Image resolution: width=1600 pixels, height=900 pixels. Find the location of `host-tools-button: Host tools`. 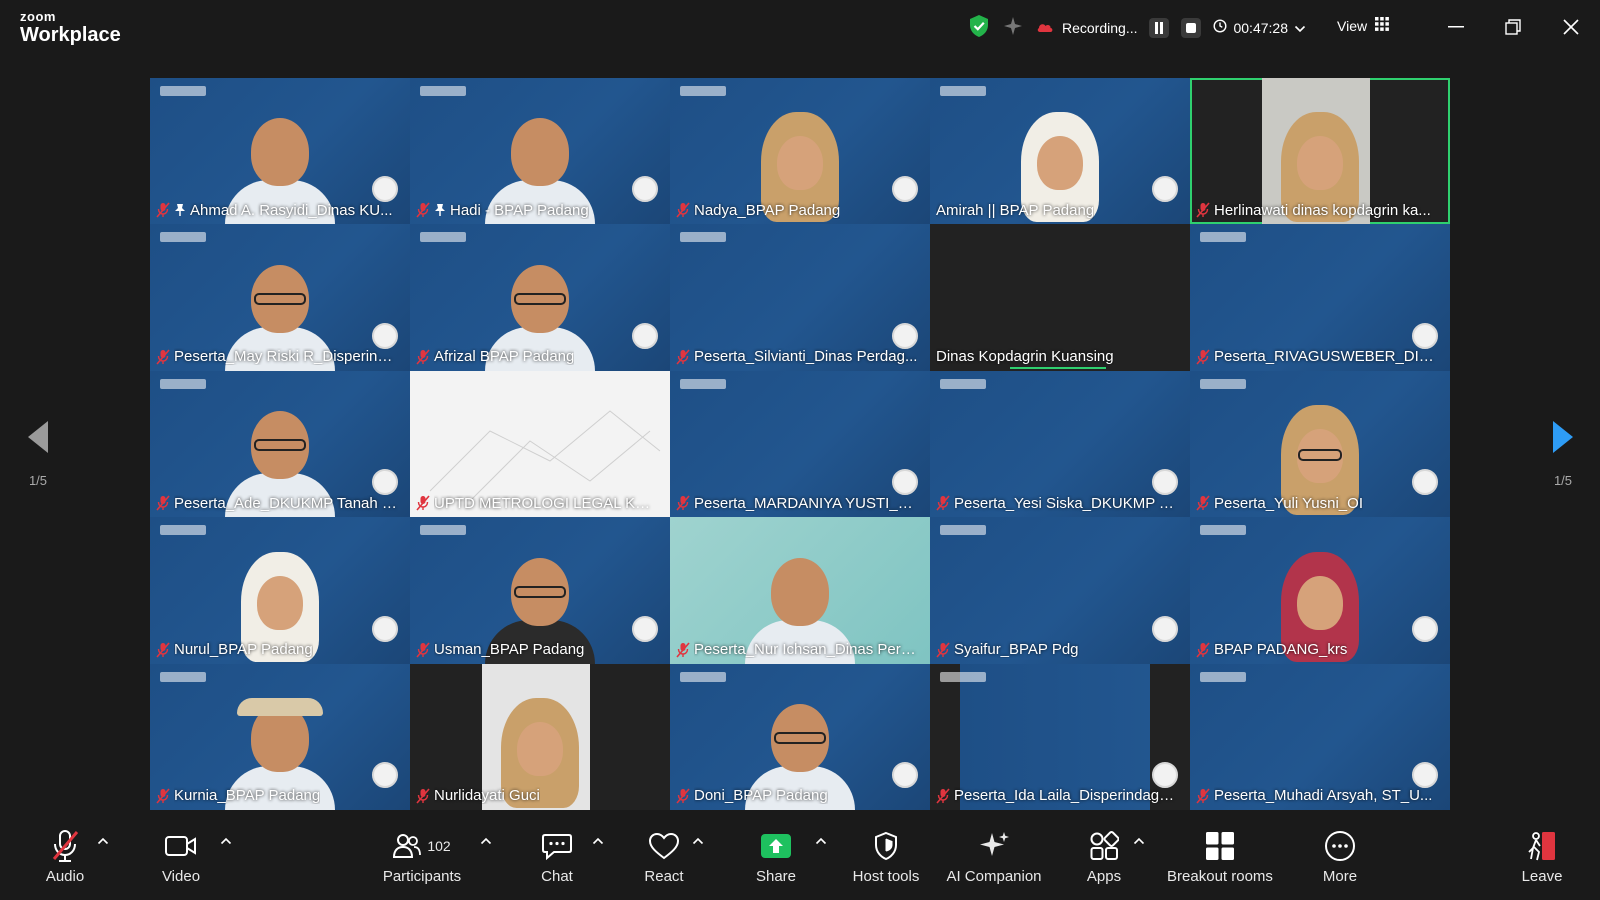

host-tools-button: Host tools is located at coordinates (886, 859).